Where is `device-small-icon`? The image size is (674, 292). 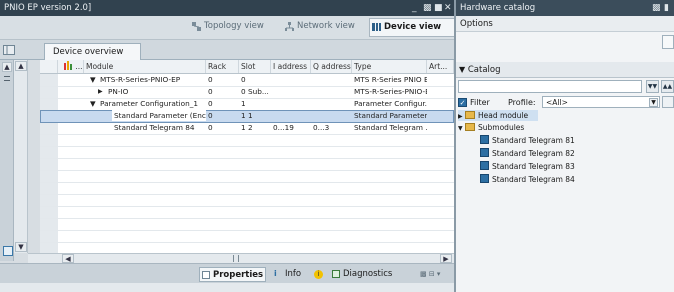 device-small-icon is located at coordinates (8, 251).